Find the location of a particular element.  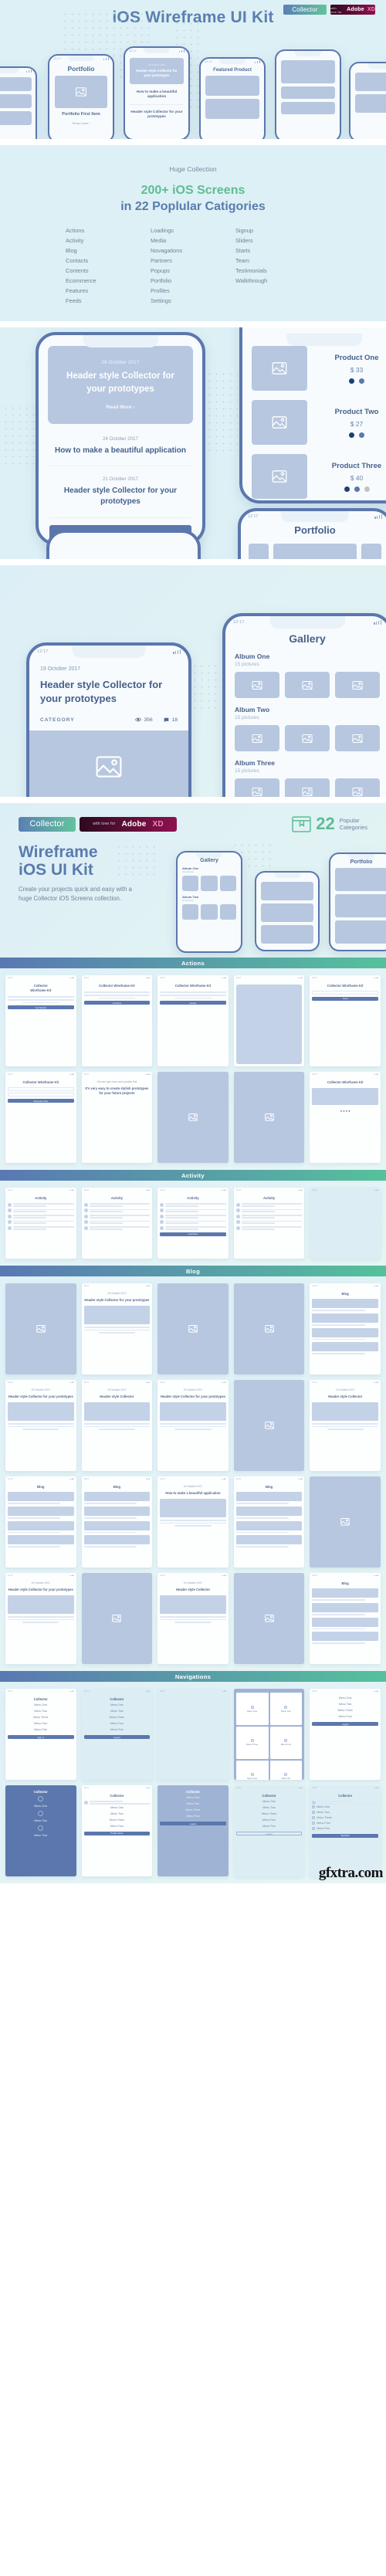

album-block: Album One 15 pictures is located at coordinates (307, 675).